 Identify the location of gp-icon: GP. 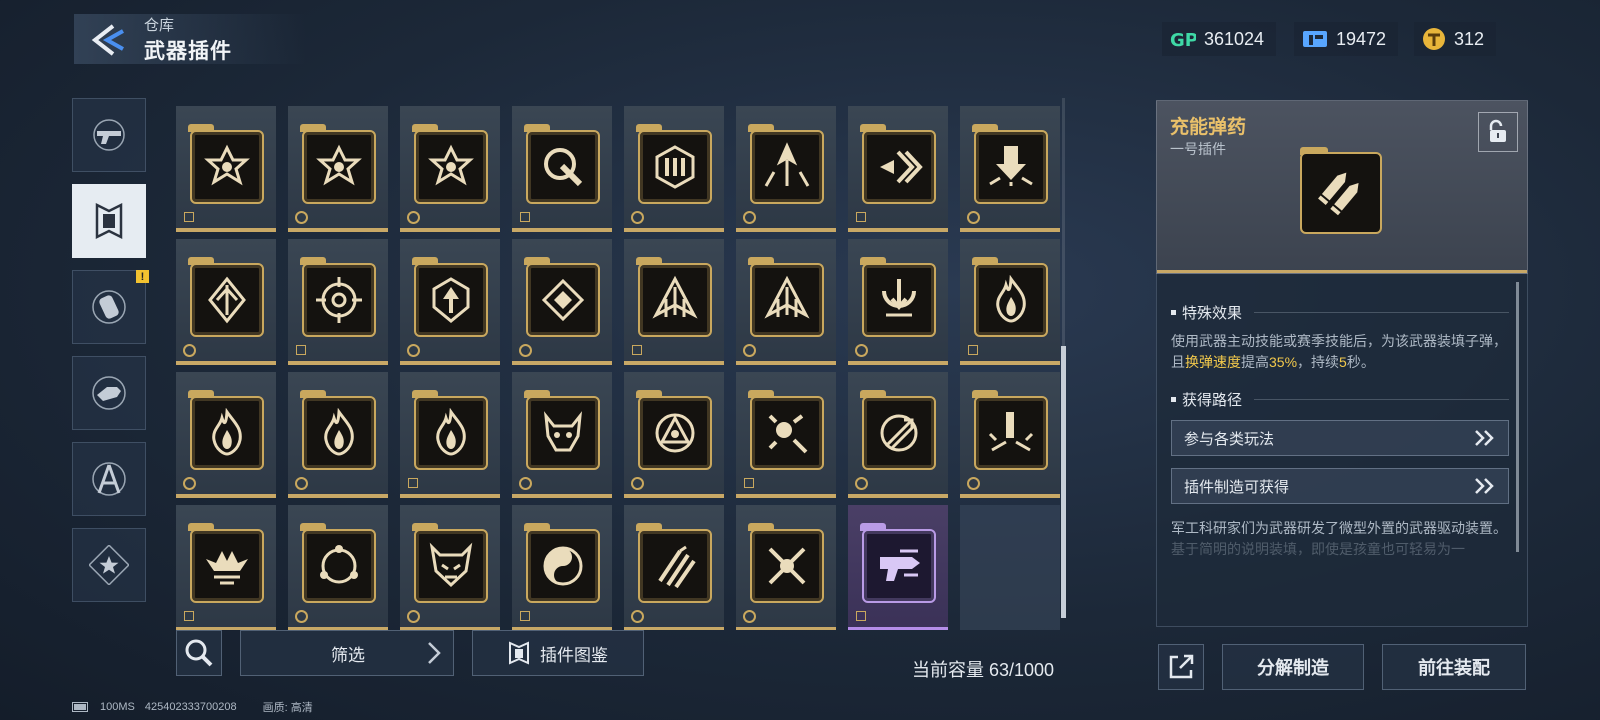
(1183, 40).